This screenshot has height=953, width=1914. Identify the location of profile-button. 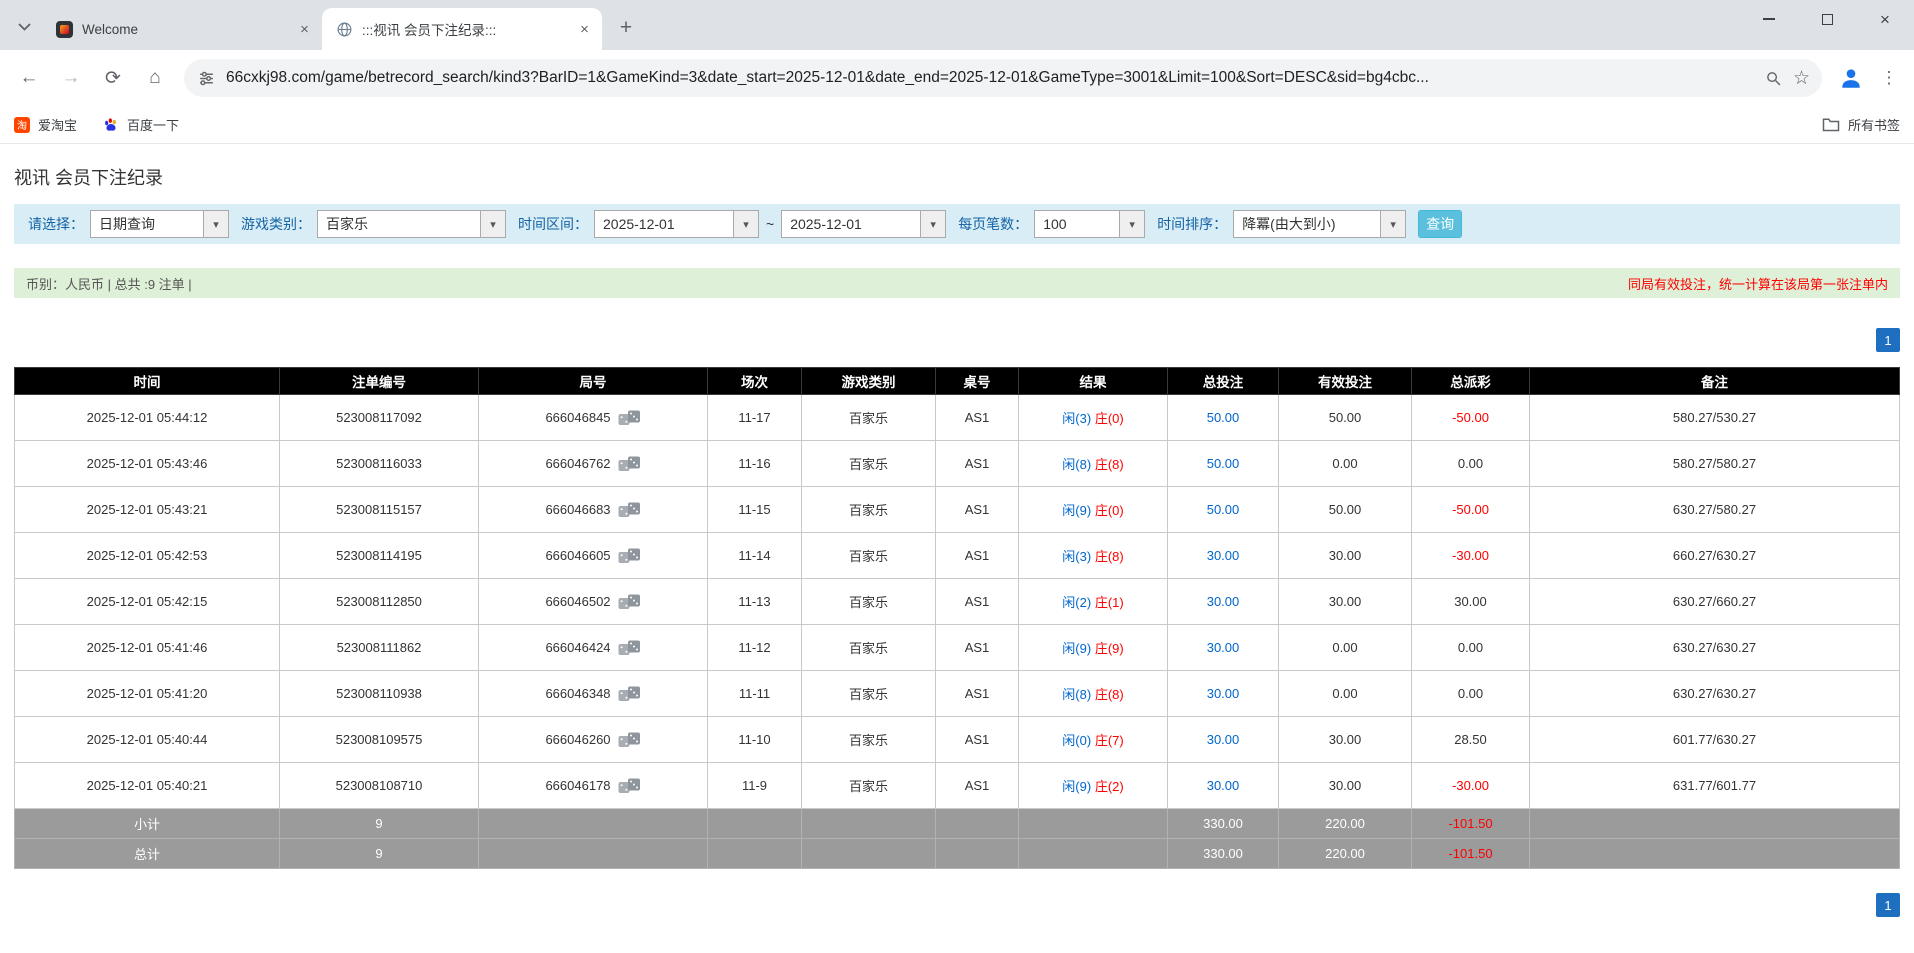
(1851, 78).